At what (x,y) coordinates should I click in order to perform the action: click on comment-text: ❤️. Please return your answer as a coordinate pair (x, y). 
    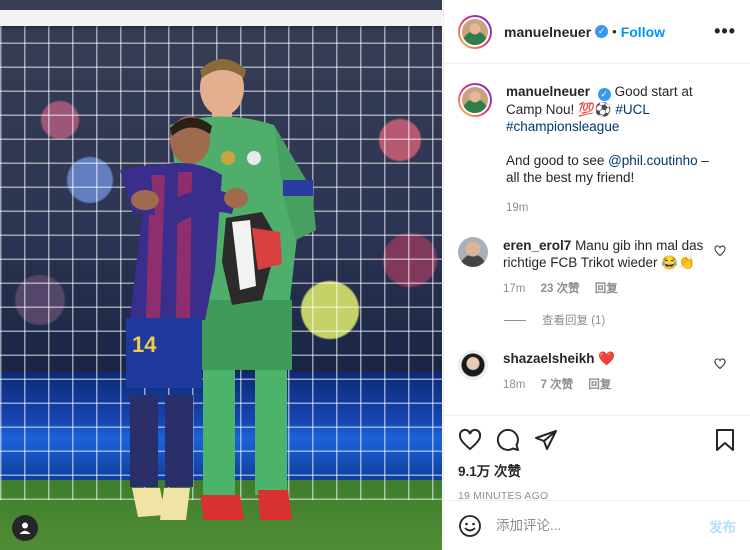
    Looking at the image, I should click on (607, 358).